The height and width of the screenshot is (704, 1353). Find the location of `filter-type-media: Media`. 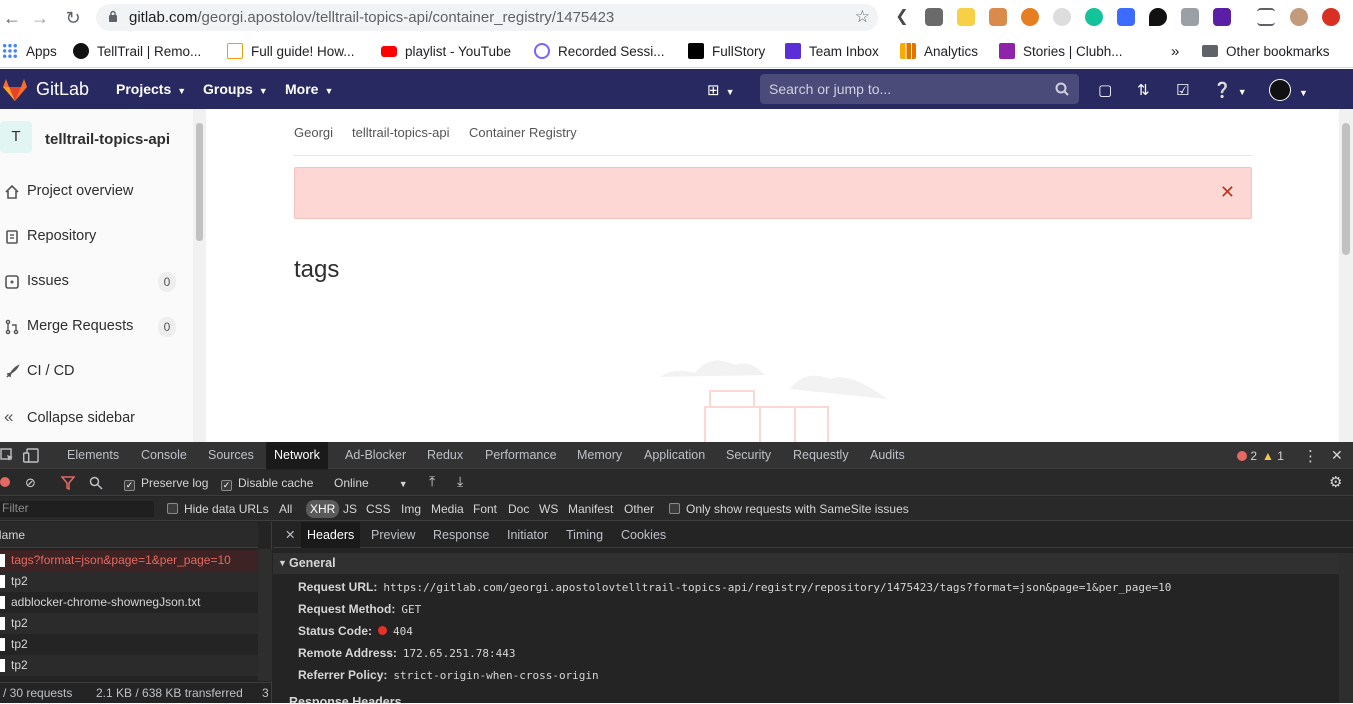

filter-type-media: Media is located at coordinates (447, 509).